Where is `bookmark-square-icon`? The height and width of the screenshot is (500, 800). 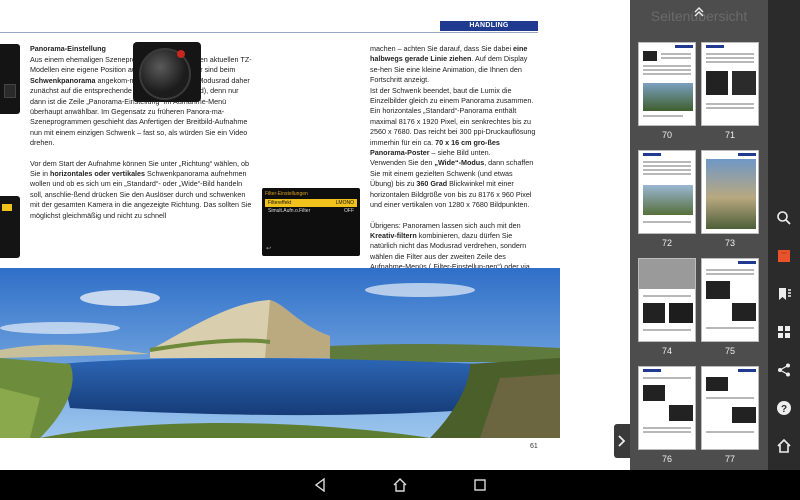
bookmark-square-icon is located at coordinates (784, 256).